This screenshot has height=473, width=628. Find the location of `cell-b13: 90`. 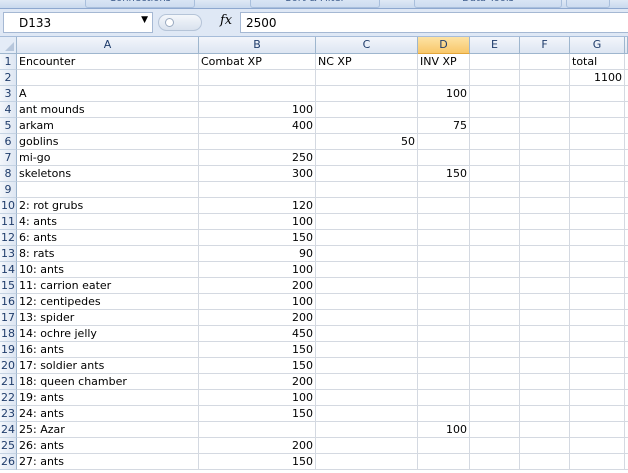

cell-b13: 90 is located at coordinates (257, 254).